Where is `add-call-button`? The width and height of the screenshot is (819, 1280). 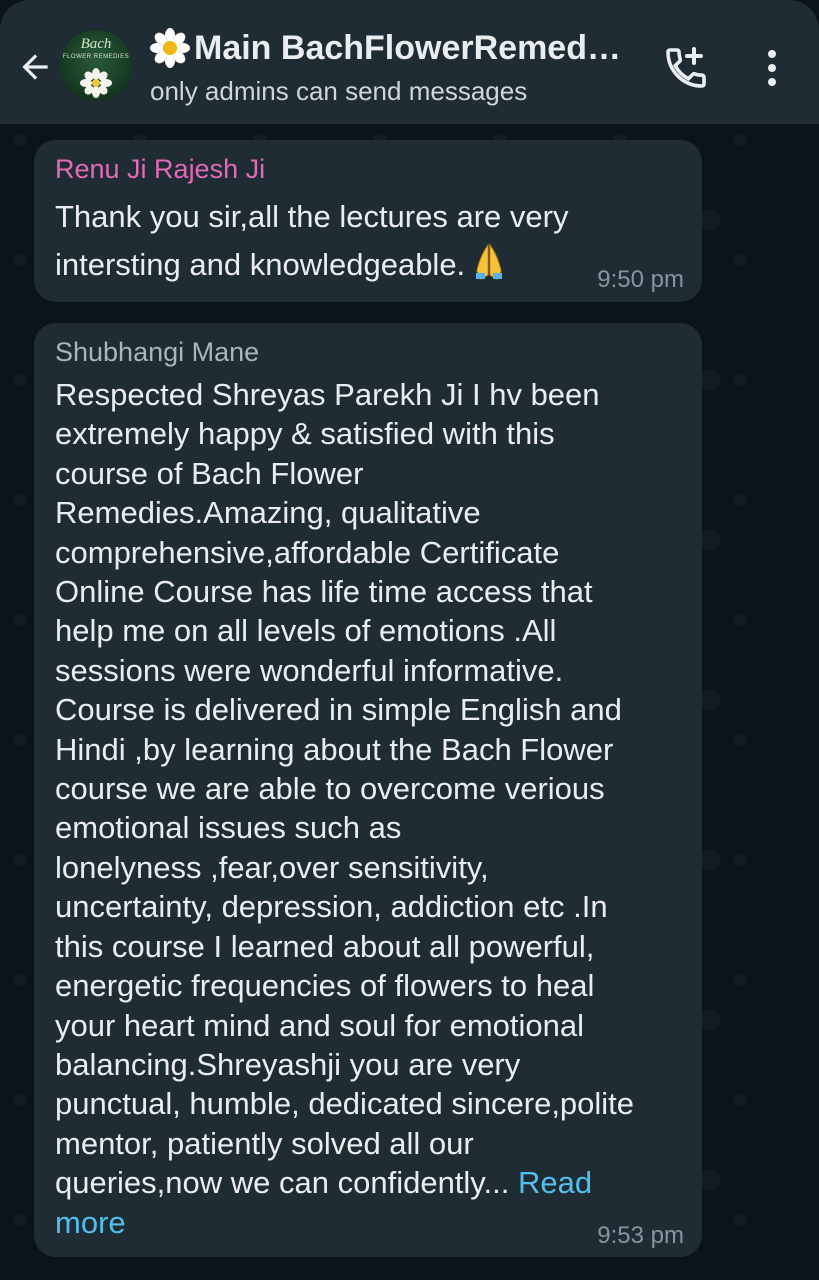
add-call-button is located at coordinates (686, 68).